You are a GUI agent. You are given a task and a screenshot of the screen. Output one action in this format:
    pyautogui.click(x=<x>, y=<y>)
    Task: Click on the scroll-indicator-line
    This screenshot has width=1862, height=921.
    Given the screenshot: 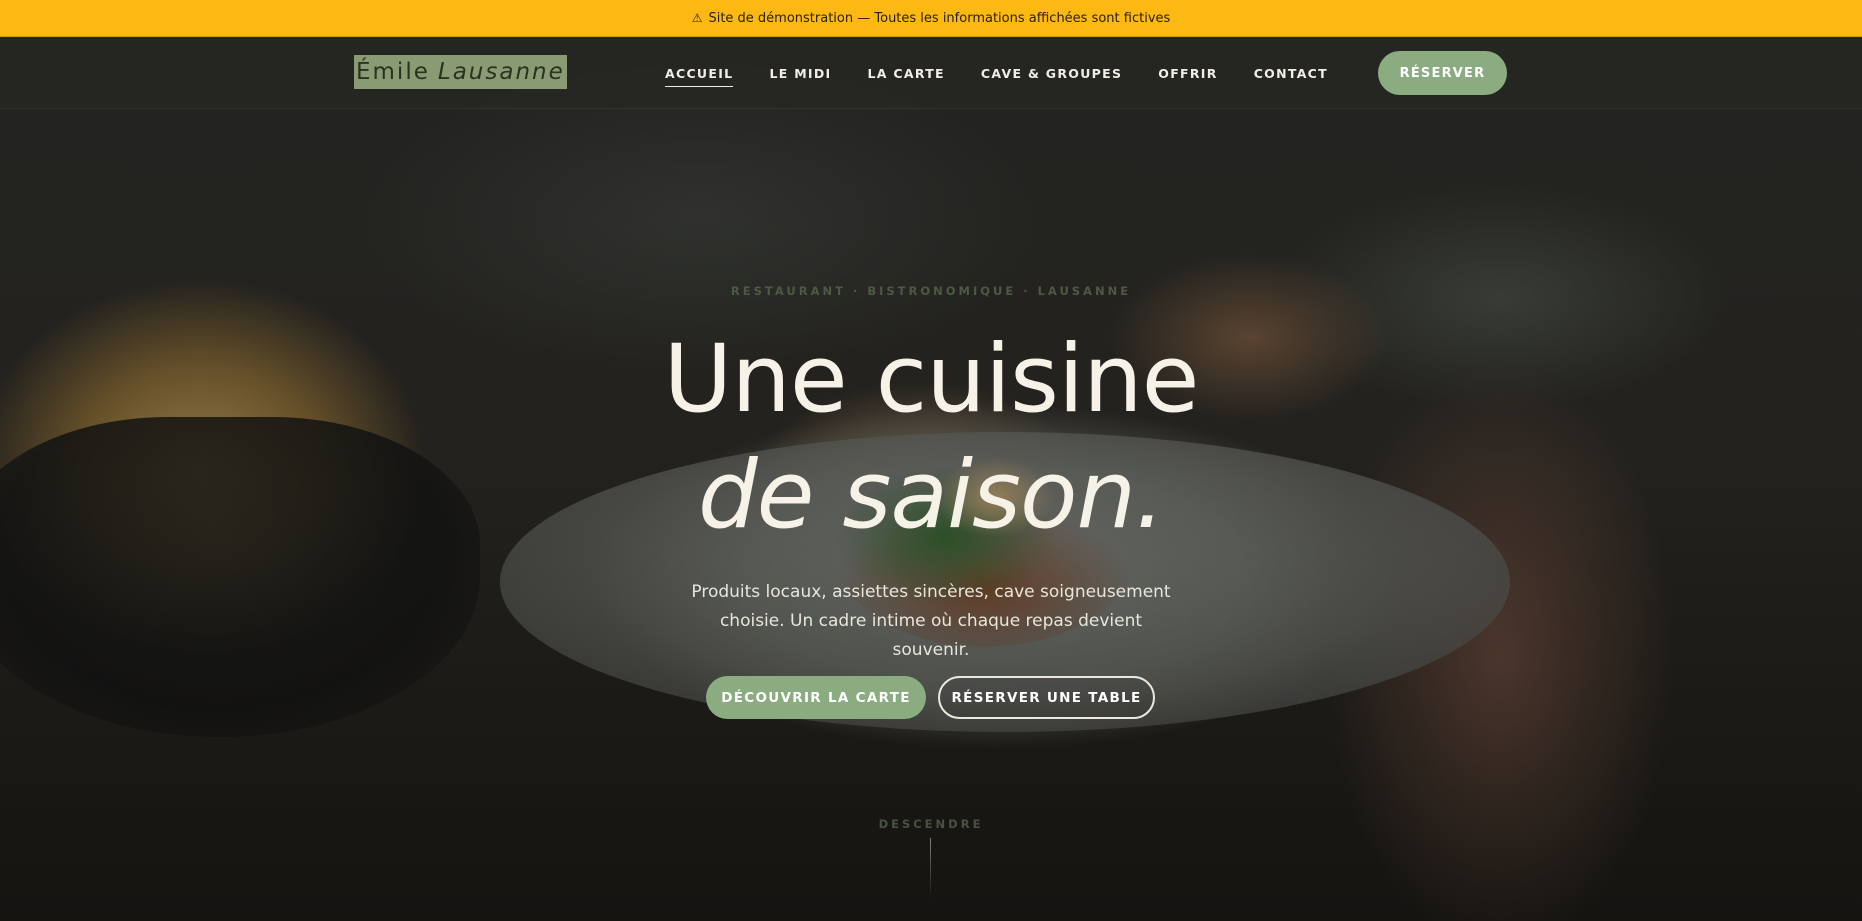 What is the action you would take?
    pyautogui.click(x=930, y=868)
    